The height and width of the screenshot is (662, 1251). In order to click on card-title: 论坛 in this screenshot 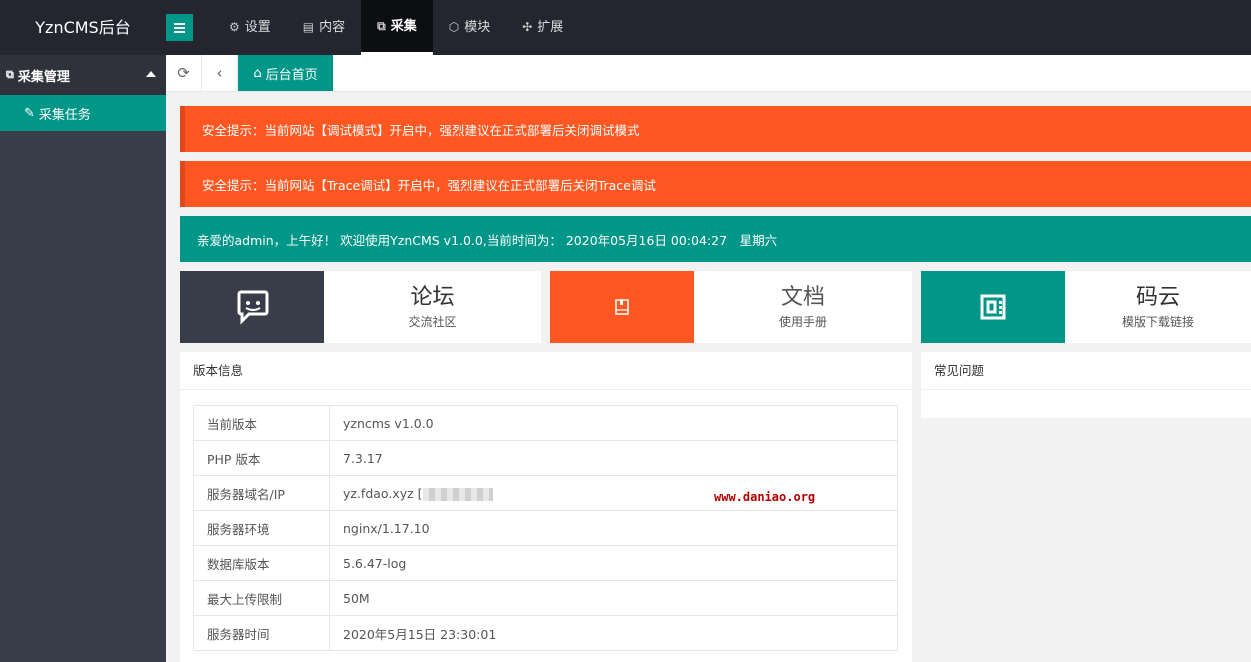, I will do `click(432, 297)`.